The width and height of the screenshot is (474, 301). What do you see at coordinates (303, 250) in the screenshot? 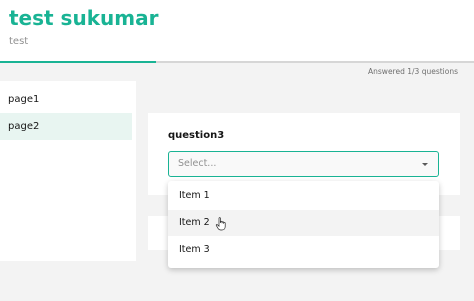
I see `dropdown-option-item3: Item 3` at bounding box center [303, 250].